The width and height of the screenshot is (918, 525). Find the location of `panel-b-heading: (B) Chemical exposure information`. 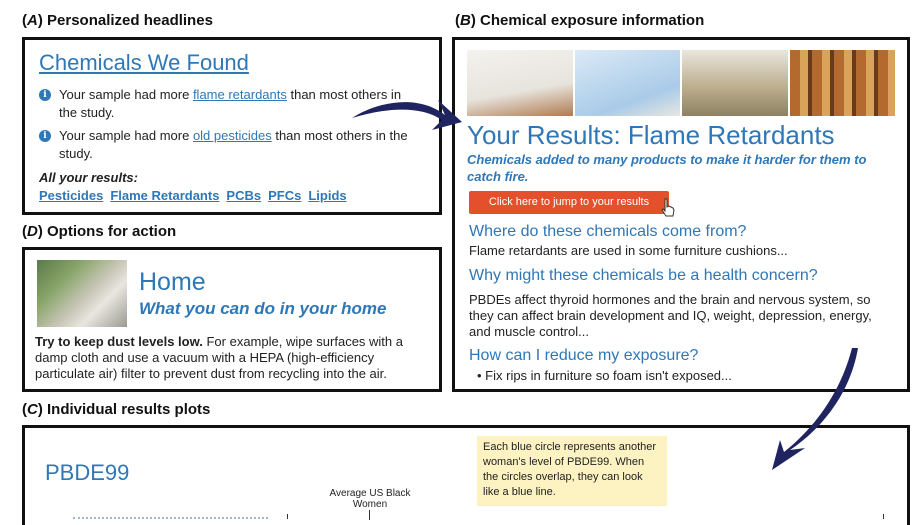

panel-b-heading: (B) Chemical exposure information is located at coordinates (580, 20).